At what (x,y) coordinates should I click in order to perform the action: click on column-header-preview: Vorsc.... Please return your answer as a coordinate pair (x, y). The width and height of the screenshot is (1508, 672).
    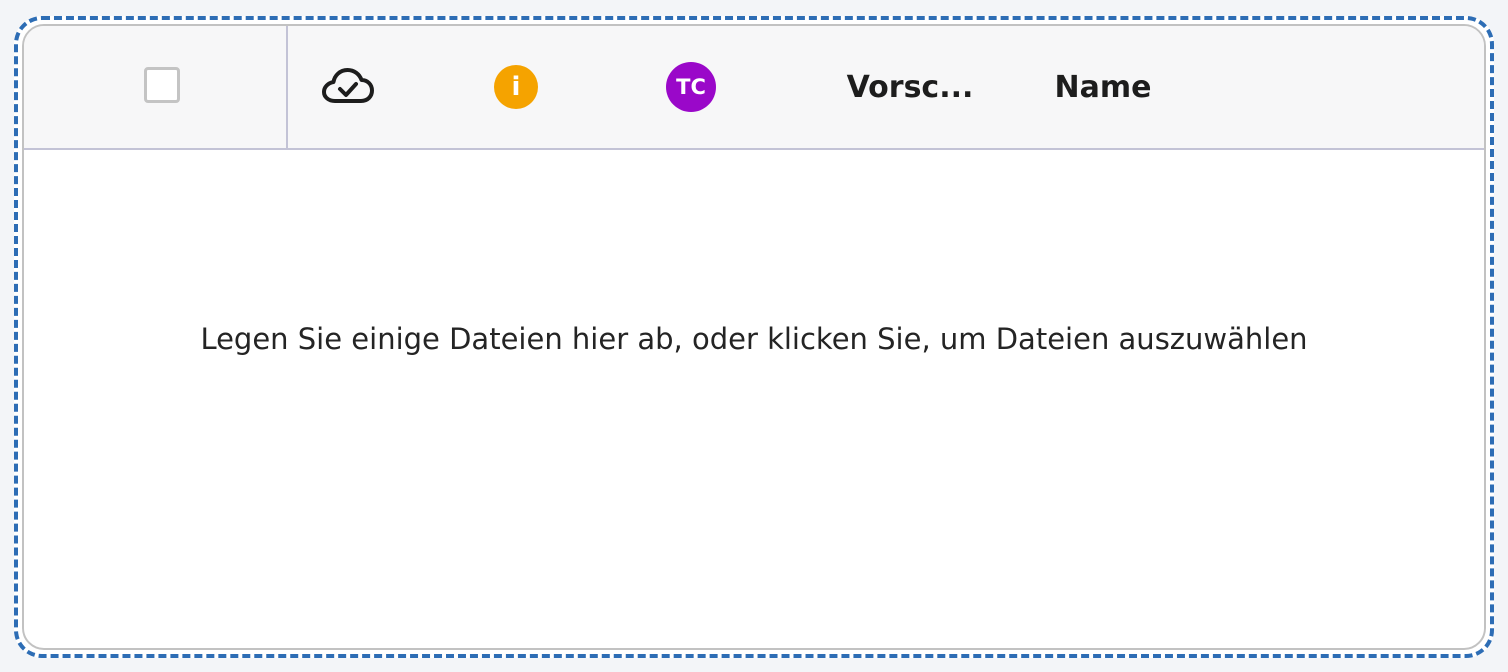
    Looking at the image, I should click on (910, 87).